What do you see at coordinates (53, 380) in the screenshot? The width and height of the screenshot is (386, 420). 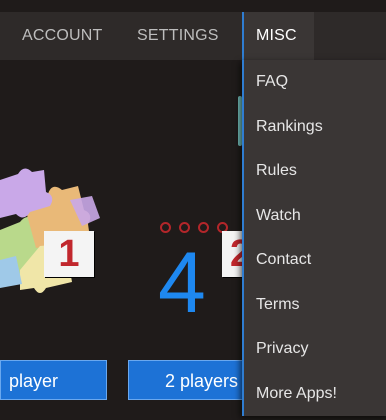 I see `one-player-button: player` at bounding box center [53, 380].